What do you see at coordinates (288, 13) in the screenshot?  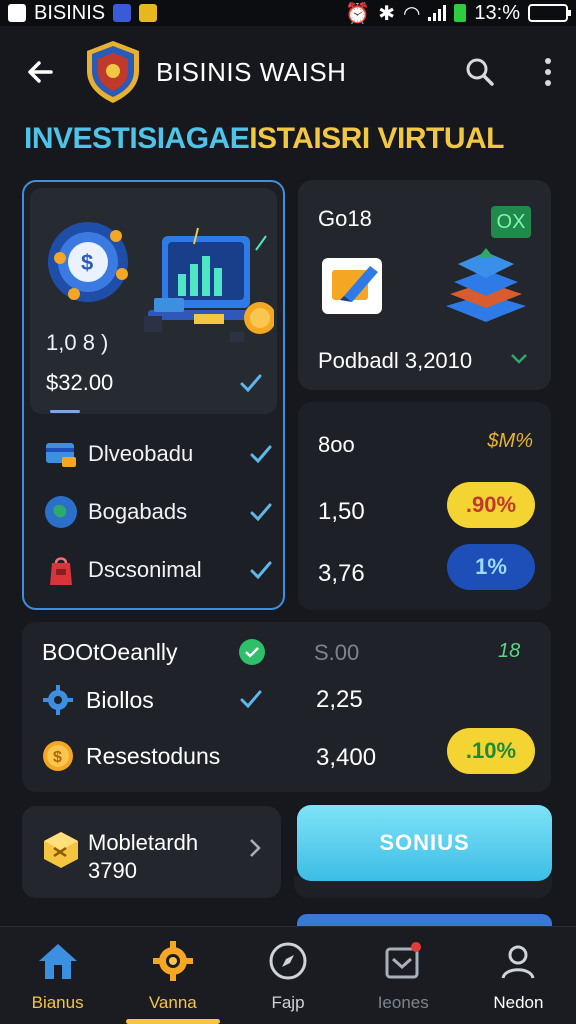 I see `status-bar: BISINIS ⏰ ✱ ◠ 13:%` at bounding box center [288, 13].